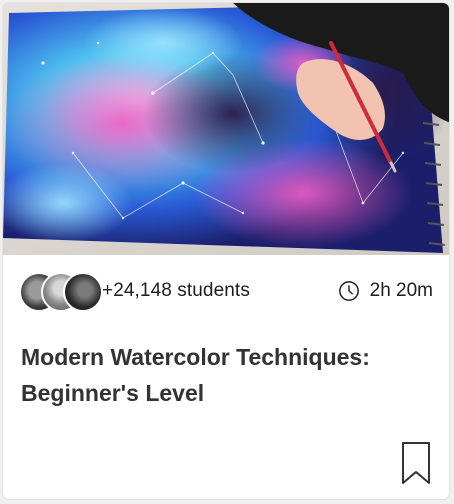 Image resolution: width=454 pixels, height=504 pixels. What do you see at coordinates (176, 290) in the screenshot?
I see `student-count: +24,148 students` at bounding box center [176, 290].